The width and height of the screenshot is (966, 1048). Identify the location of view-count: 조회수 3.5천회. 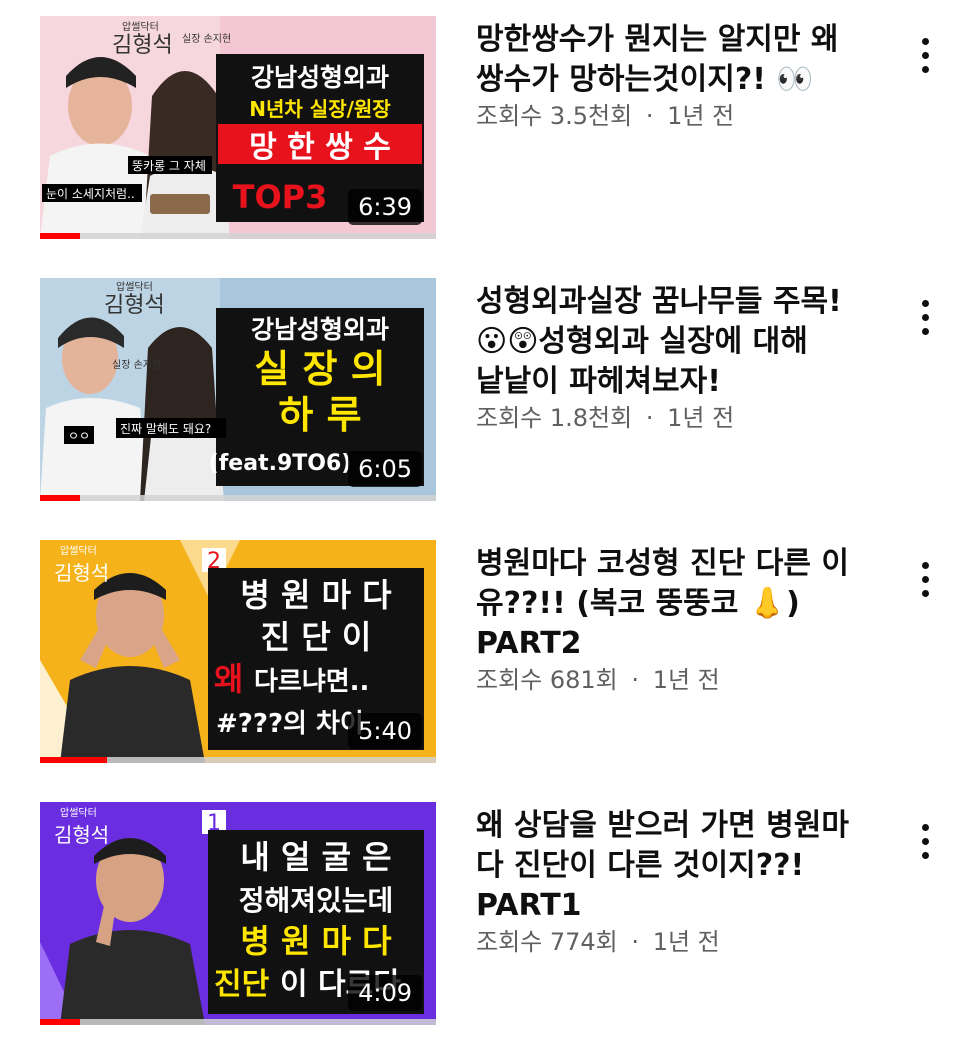
(554, 116).